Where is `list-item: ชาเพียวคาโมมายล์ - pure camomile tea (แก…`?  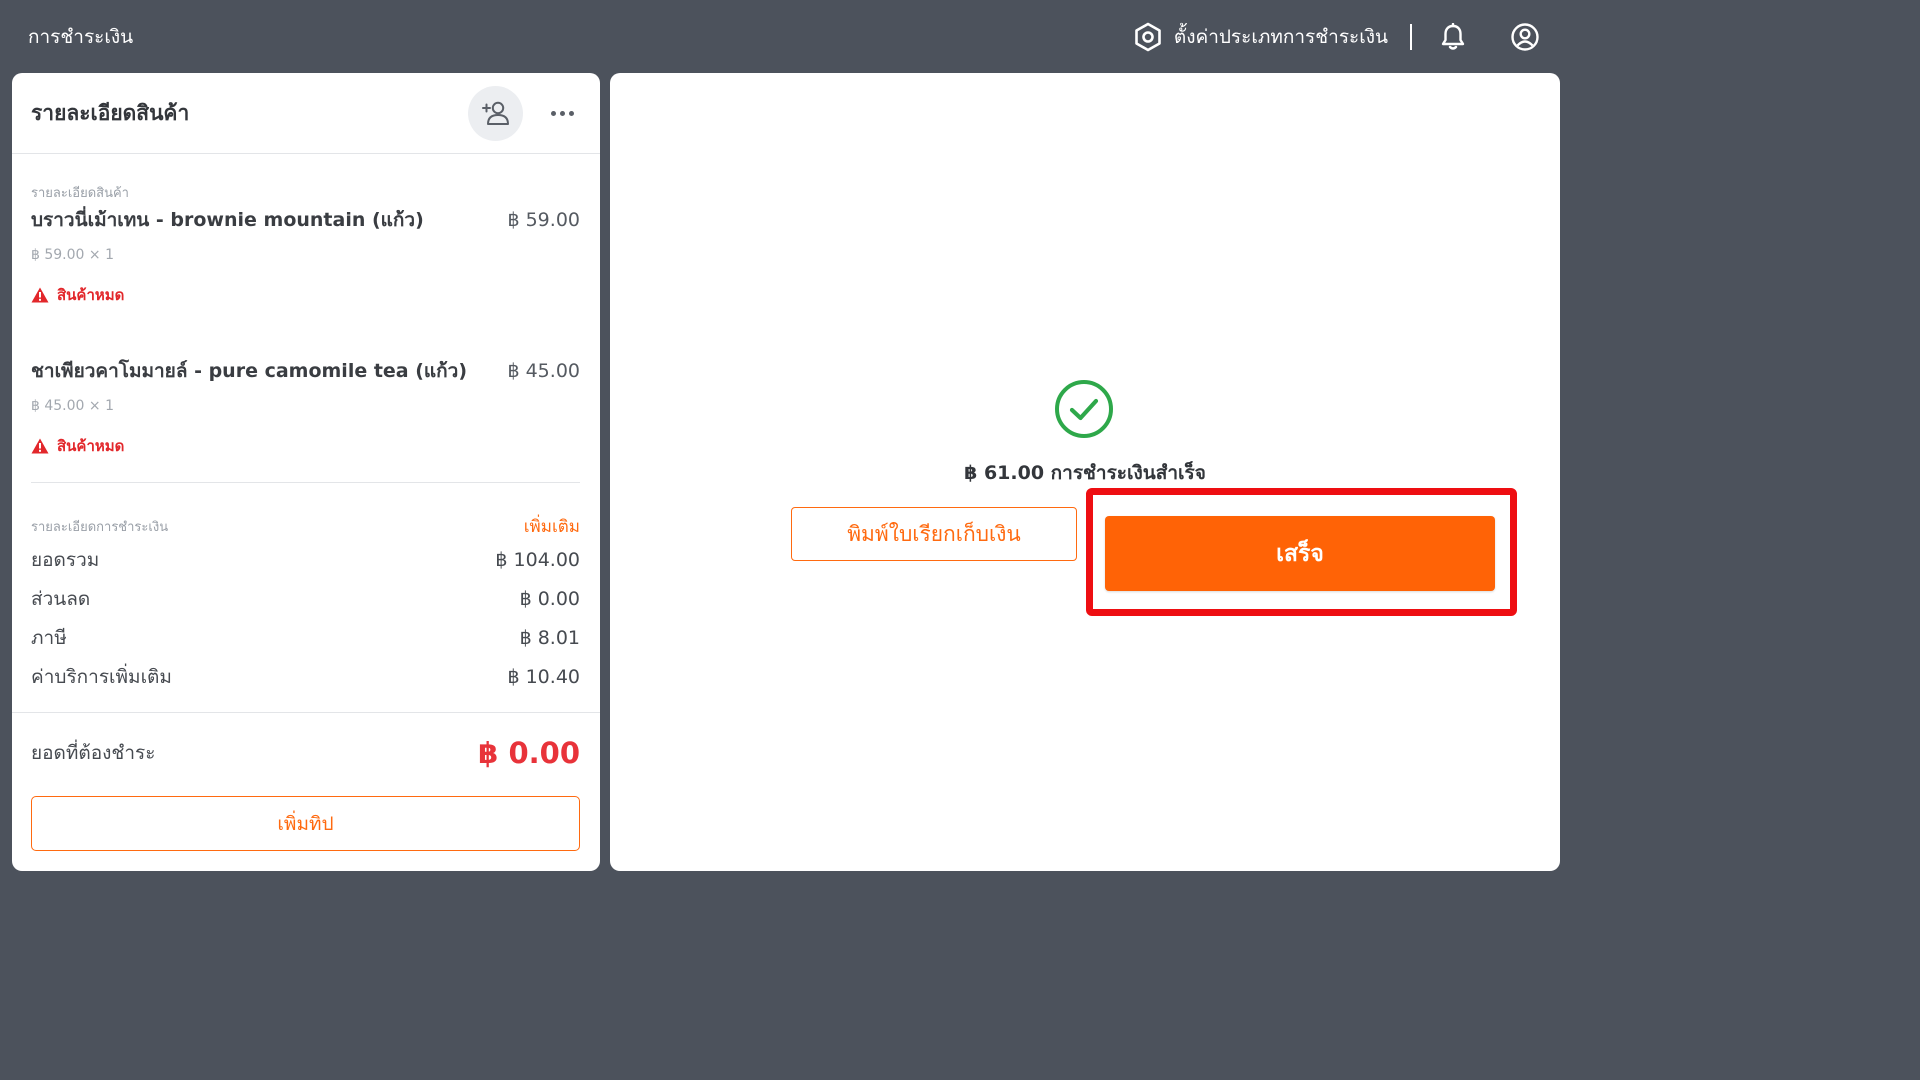
list-item: ชาเพียวคาโมมายล์ - pure camomile tea (แก… is located at coordinates (305, 407).